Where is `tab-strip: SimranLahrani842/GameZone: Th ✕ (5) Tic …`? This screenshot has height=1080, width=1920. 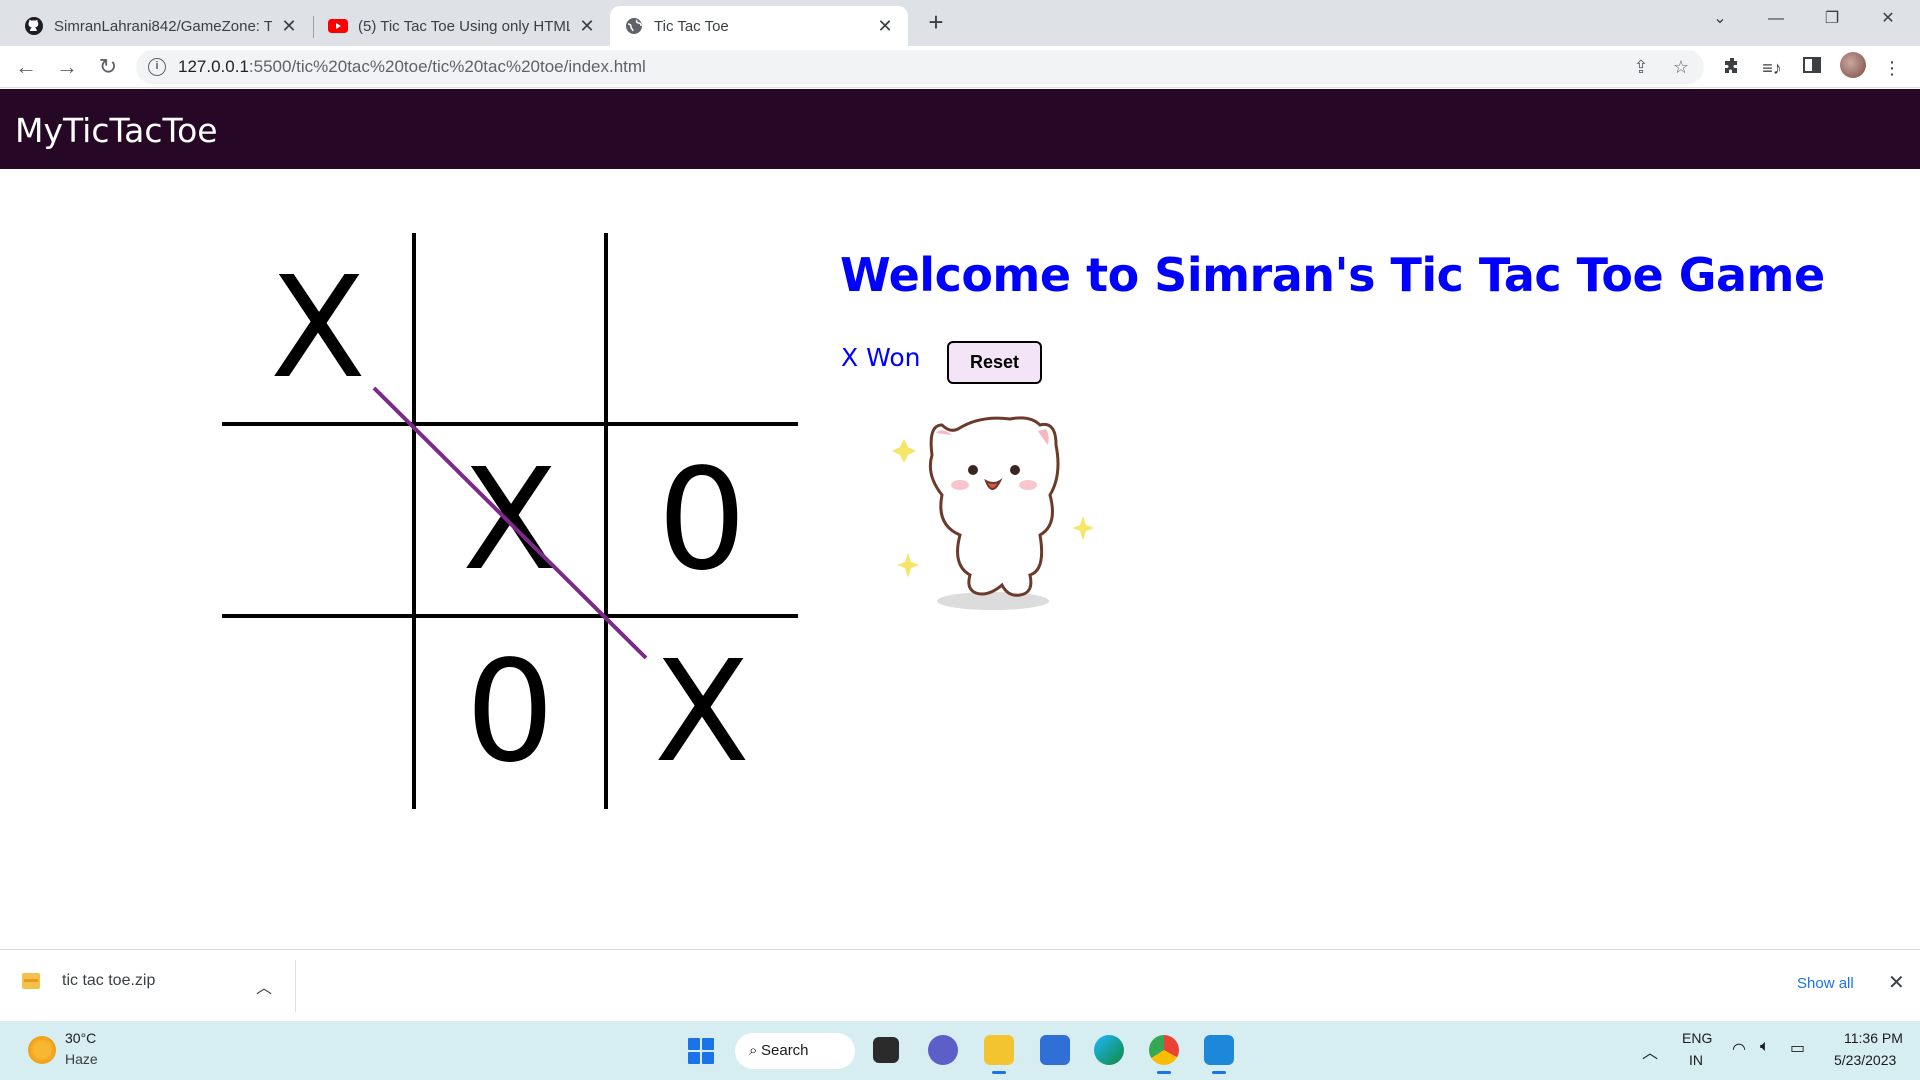
tab-strip: SimranLahrani842/GameZone: Th ✕ (5) Tic … is located at coordinates (960, 23).